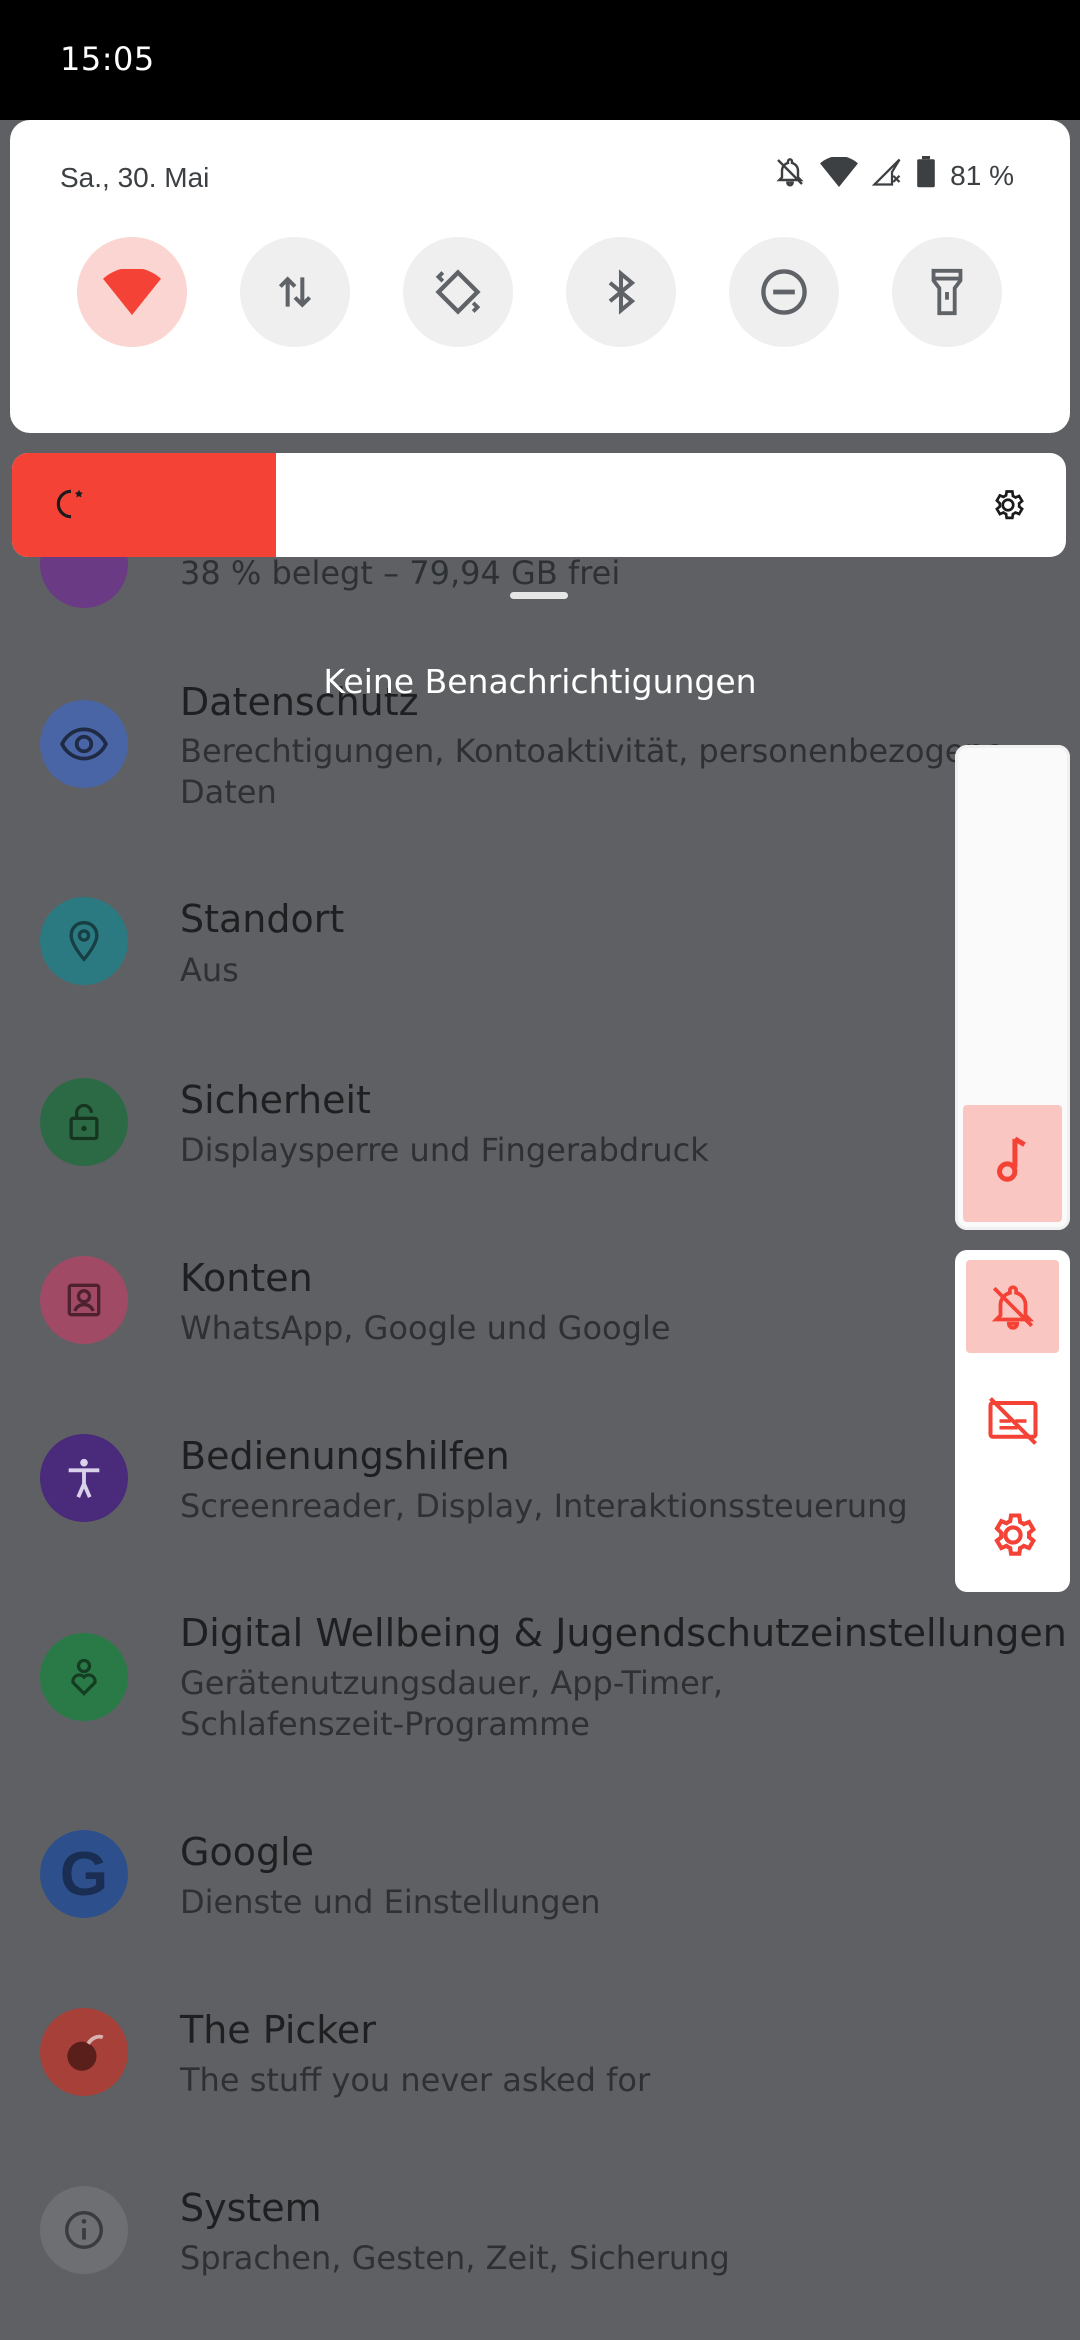 This screenshot has height=2340, width=1080. Describe the element at coordinates (84, 1874) in the screenshot. I see `google-icon: G` at that location.